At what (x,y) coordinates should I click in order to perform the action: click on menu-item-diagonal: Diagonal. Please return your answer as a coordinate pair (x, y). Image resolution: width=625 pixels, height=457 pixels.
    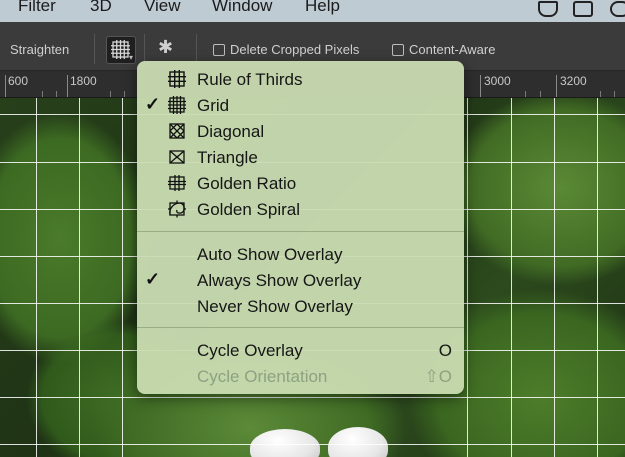
    Looking at the image, I should click on (300, 131).